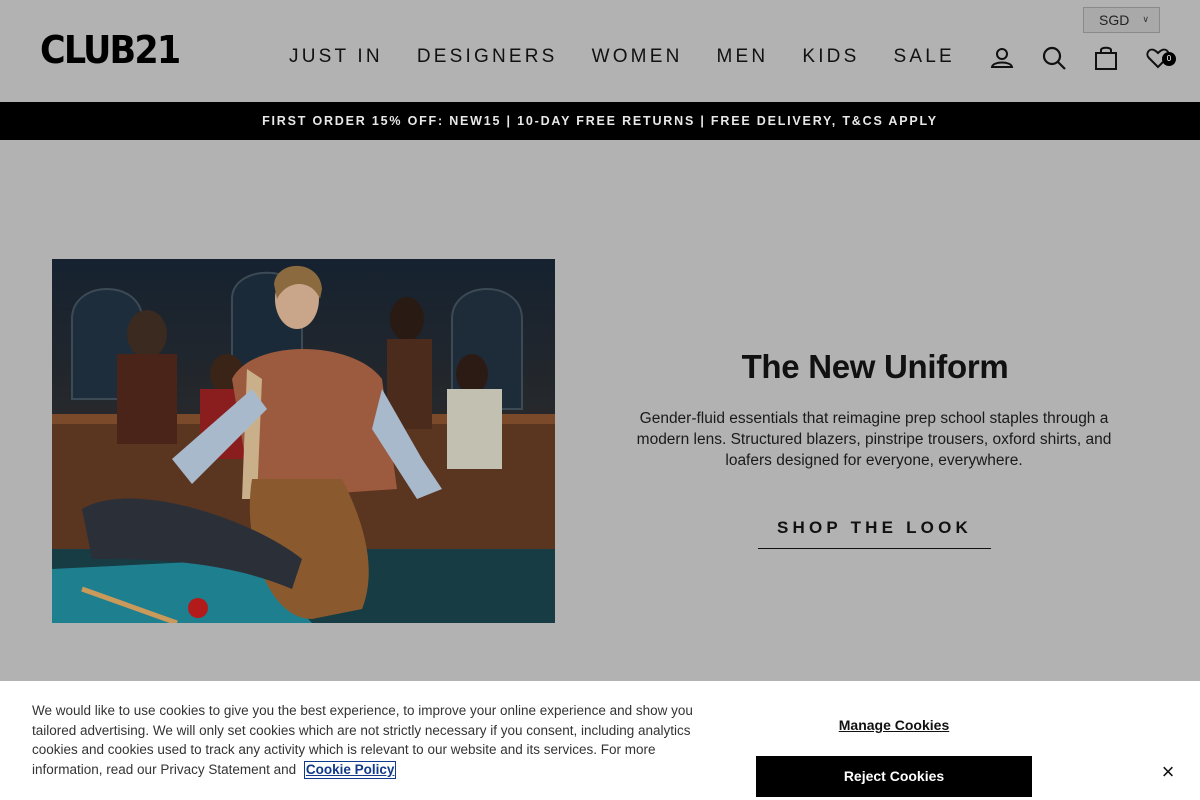  What do you see at coordinates (923, 57) in the screenshot?
I see `nav-item-sale: SALE` at bounding box center [923, 57].